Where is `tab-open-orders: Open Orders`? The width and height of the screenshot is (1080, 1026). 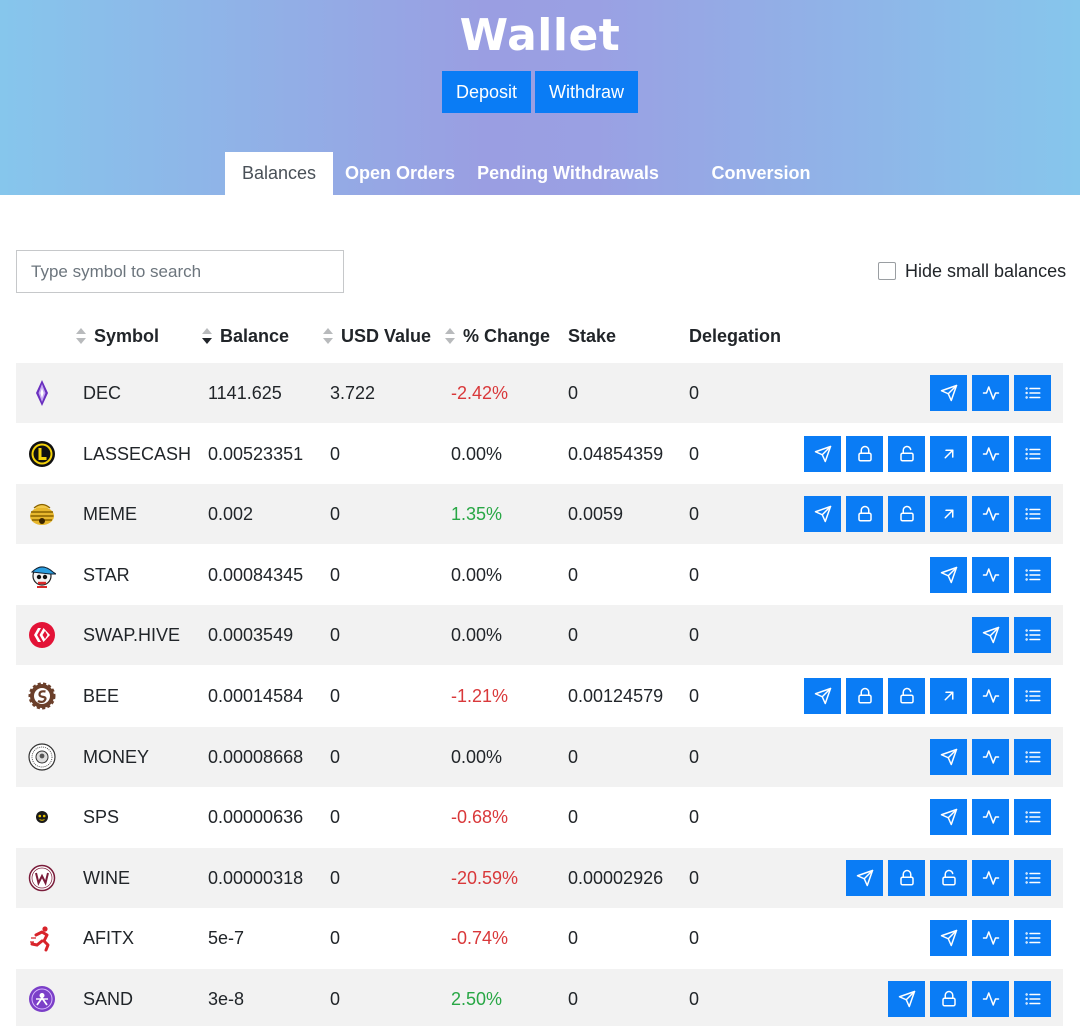 tab-open-orders: Open Orders is located at coordinates (400, 173).